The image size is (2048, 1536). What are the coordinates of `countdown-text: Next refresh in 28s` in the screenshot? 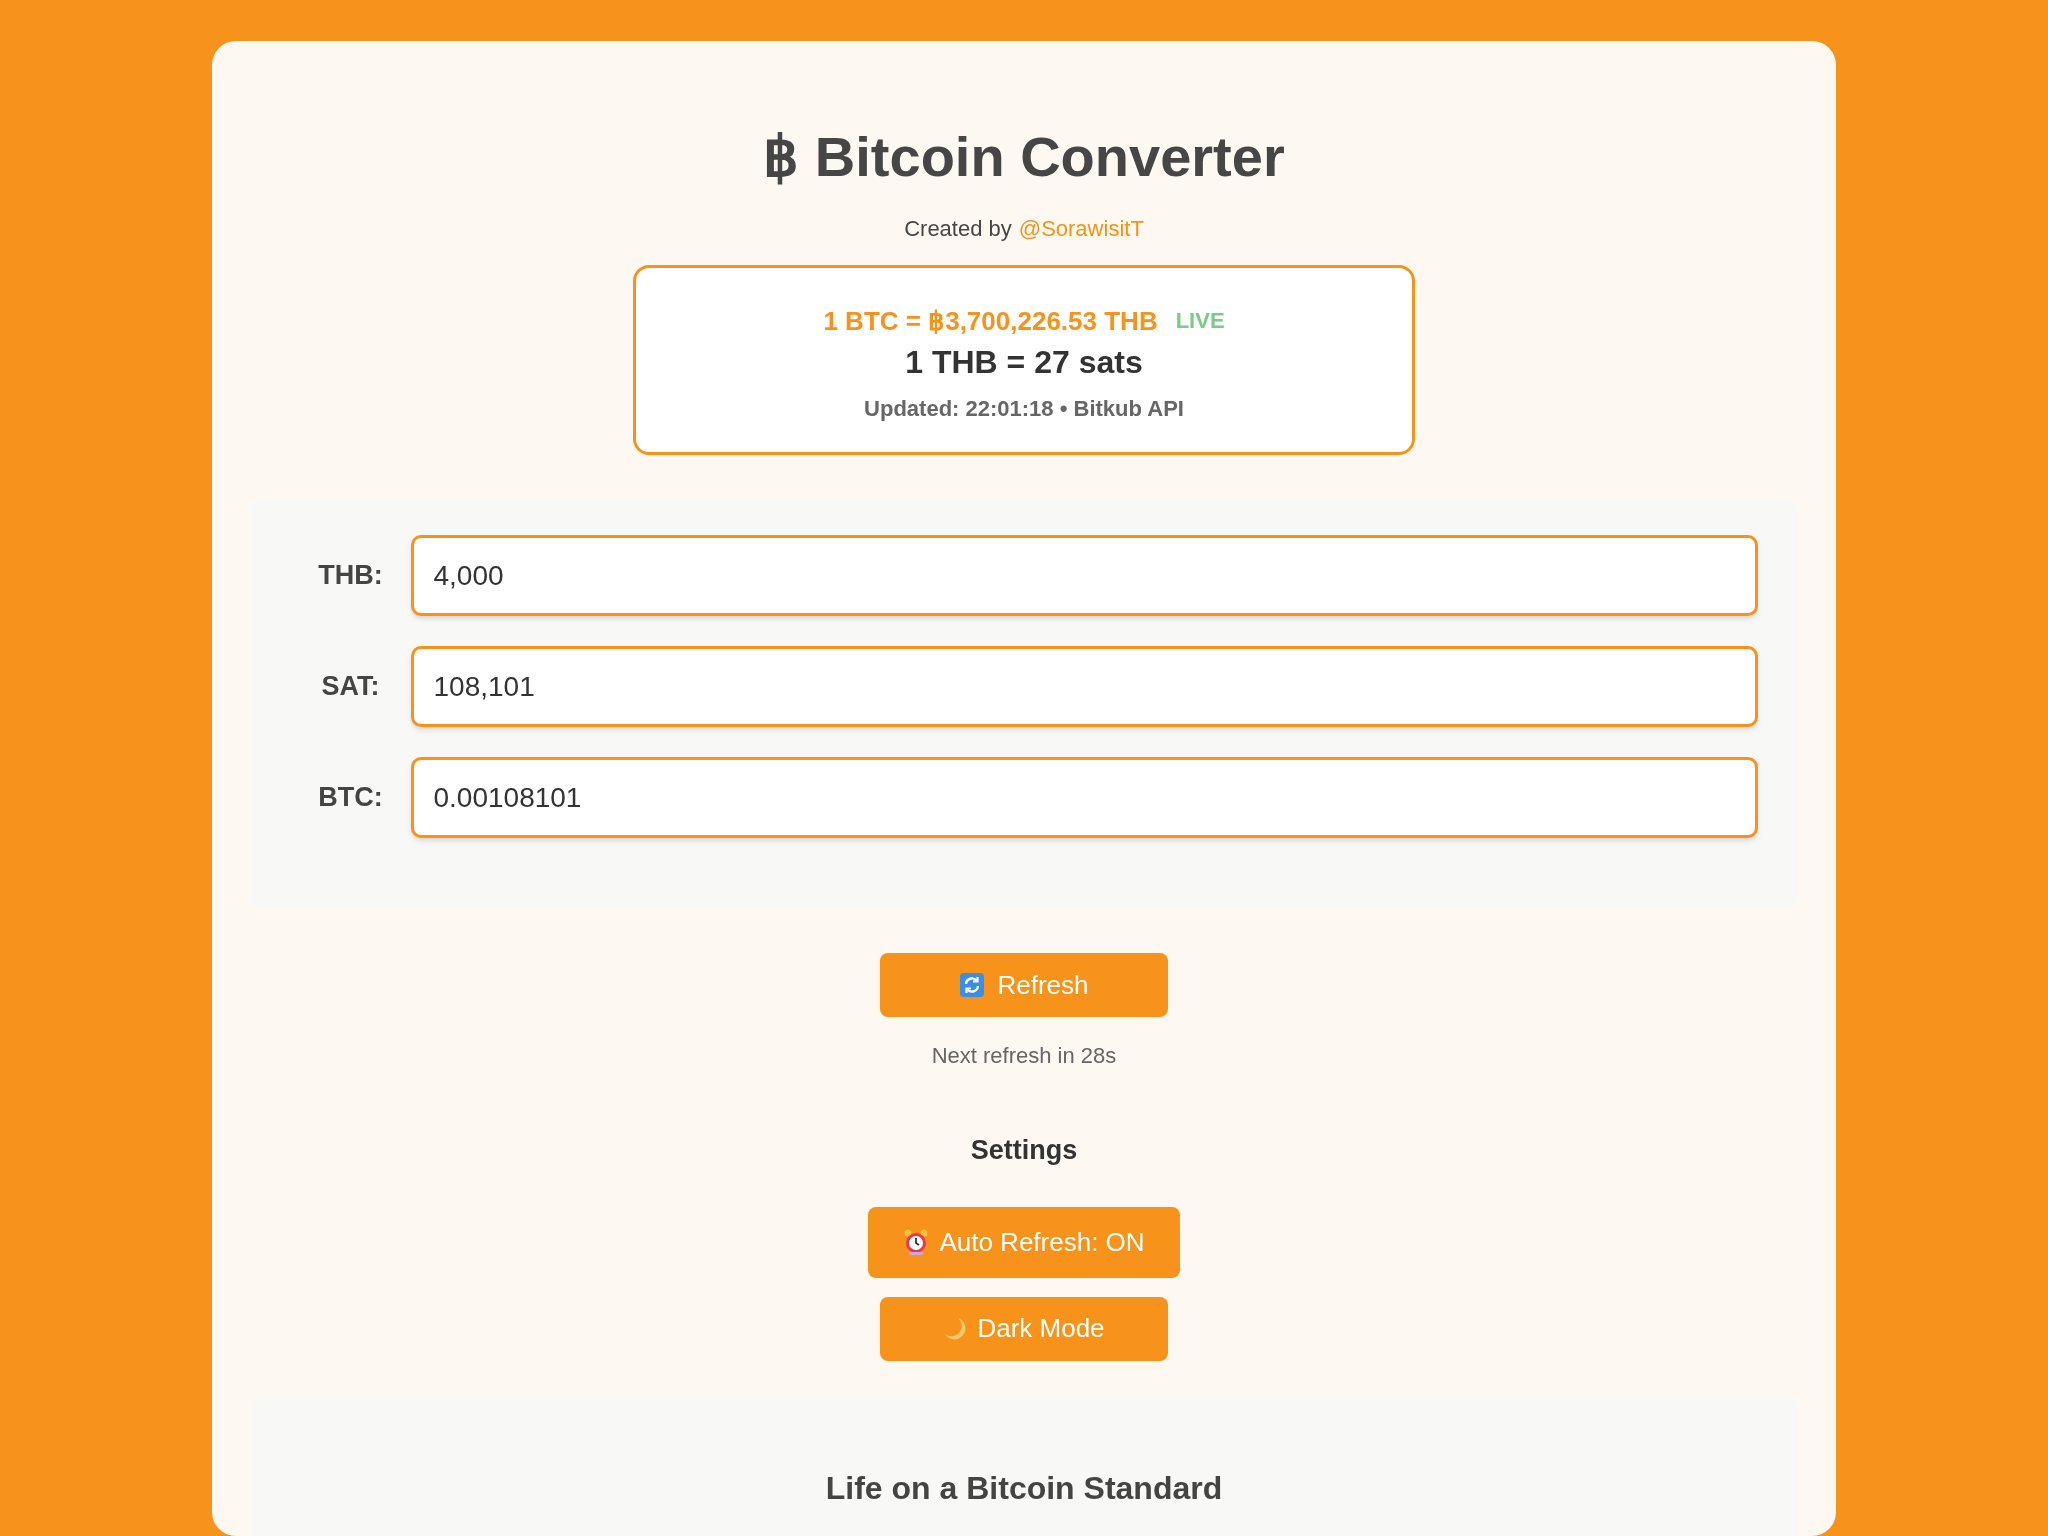 It's located at (1024, 1056).